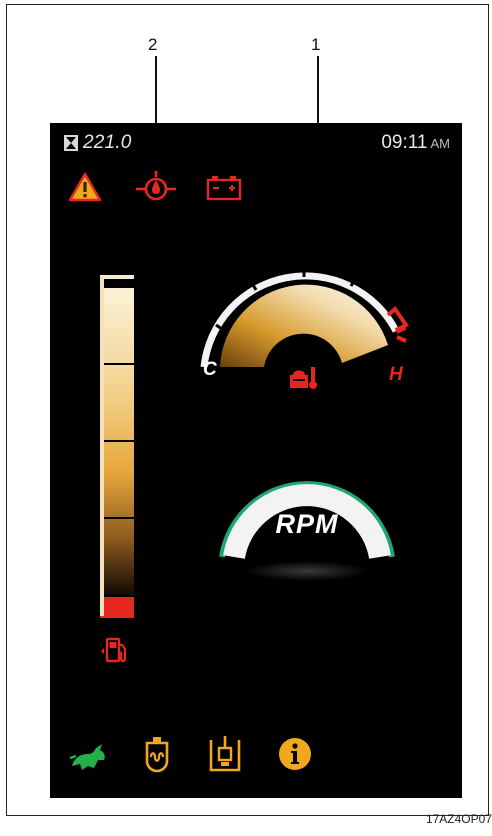 The image size is (492, 836). What do you see at coordinates (396, 374) in the screenshot?
I see `temp-hot-label: H` at bounding box center [396, 374].